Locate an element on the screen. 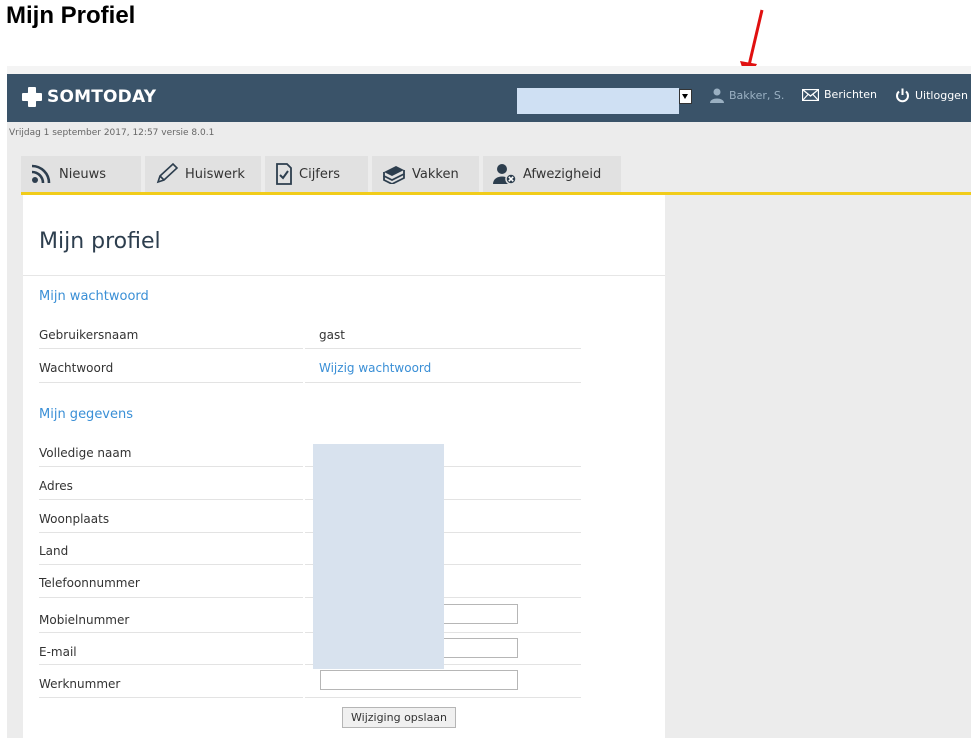  tab-huiswerk: Huiswerk is located at coordinates (203, 174).